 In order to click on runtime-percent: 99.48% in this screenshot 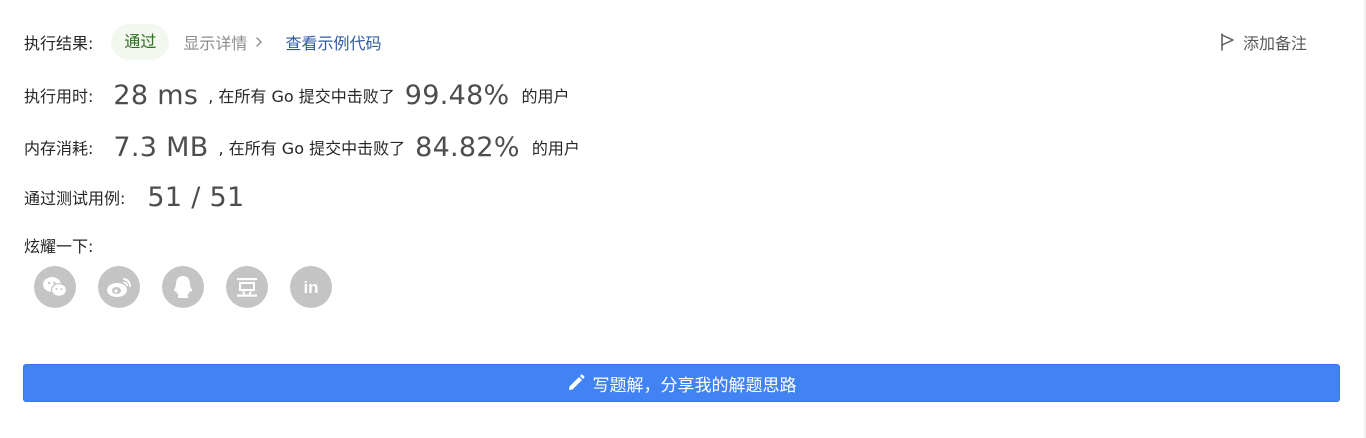, I will do `click(457, 95)`.